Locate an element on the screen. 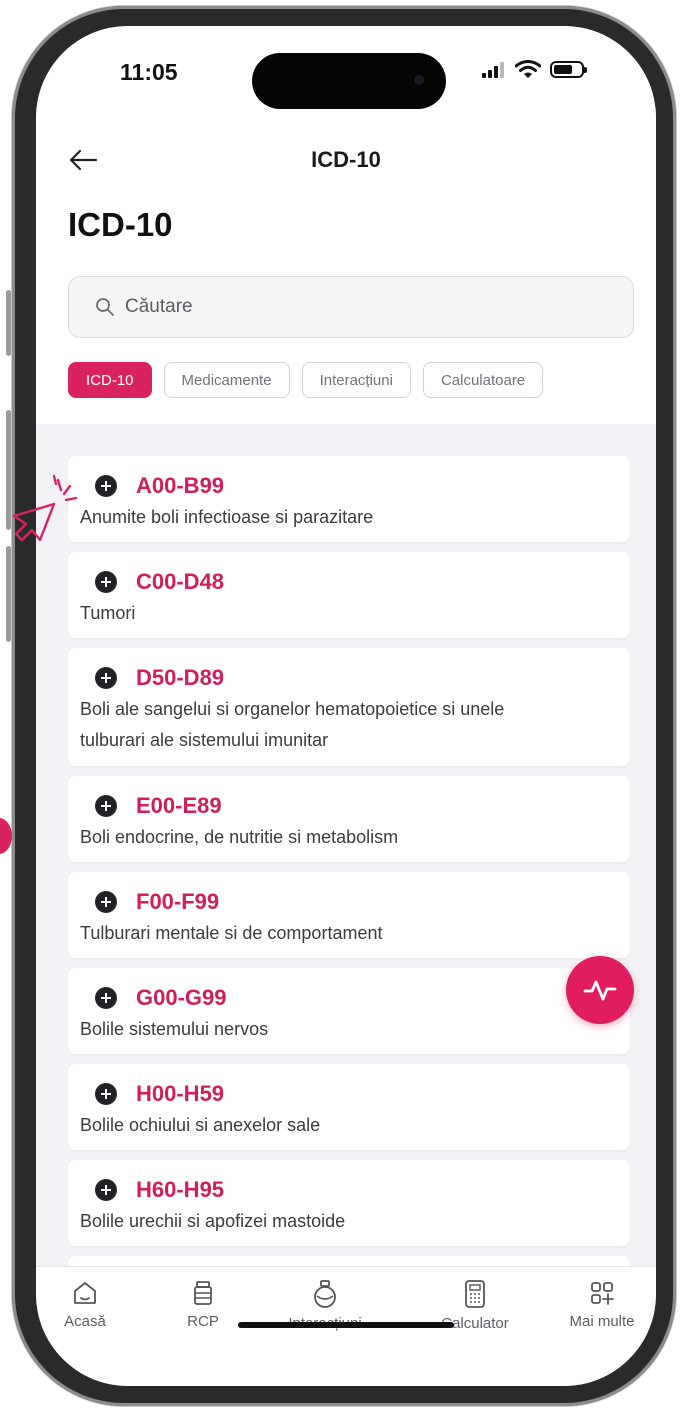 This screenshot has width=684, height=1412. chip-interactiuni: Interacțiuni is located at coordinates (356, 380).